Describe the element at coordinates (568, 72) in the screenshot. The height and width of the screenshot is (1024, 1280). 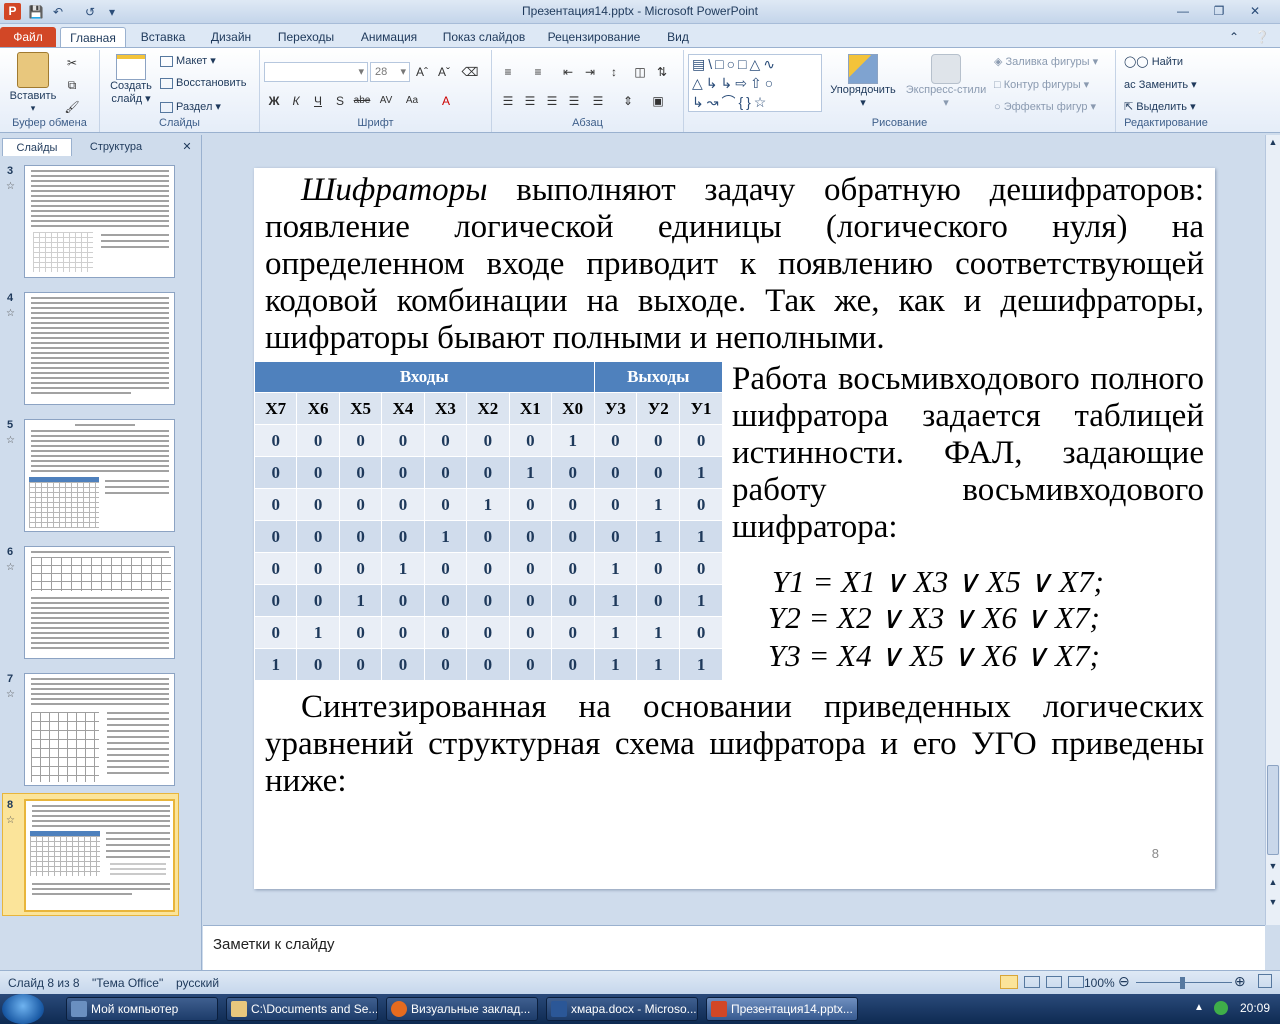
I see `decrease-indent-icon: ⇤` at that location.